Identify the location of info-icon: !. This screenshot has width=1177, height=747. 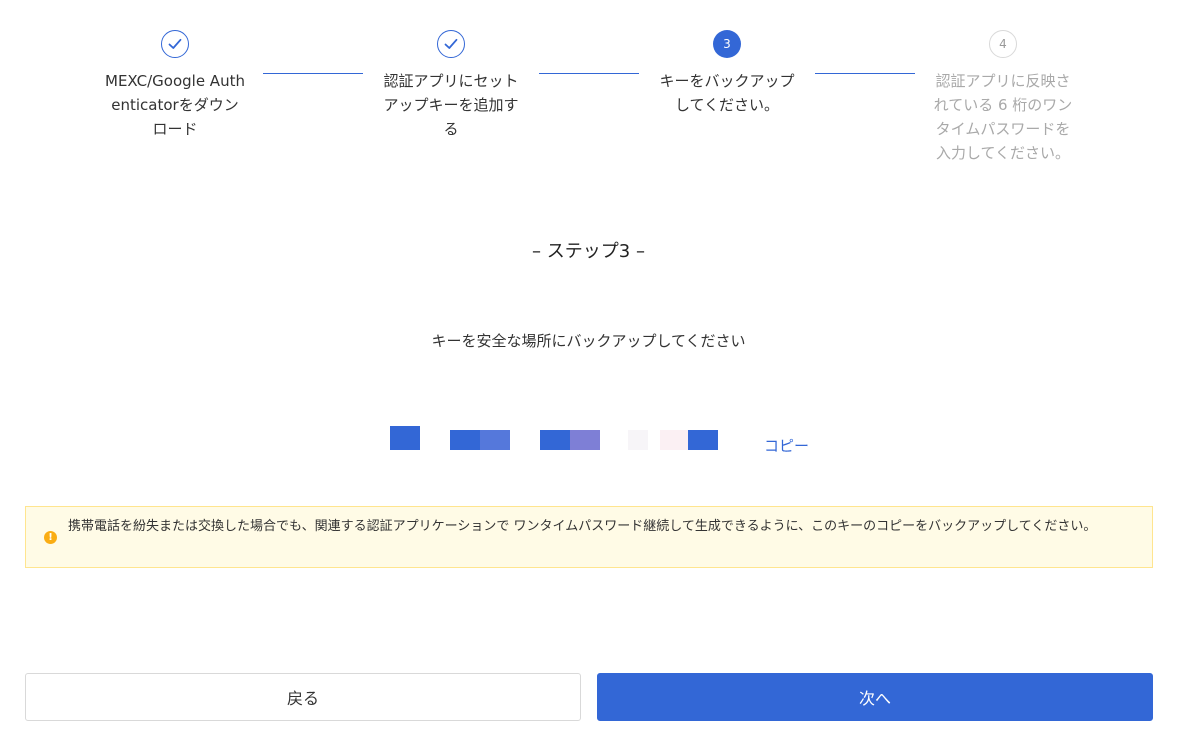
(50, 537).